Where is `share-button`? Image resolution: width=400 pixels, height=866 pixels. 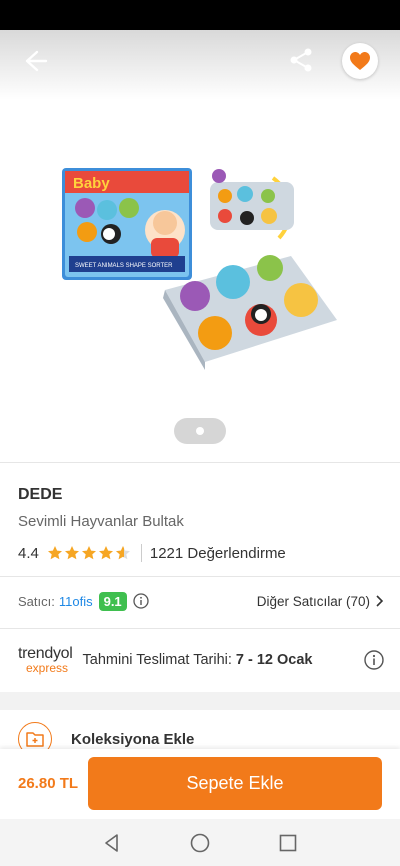 share-button is located at coordinates (302, 60).